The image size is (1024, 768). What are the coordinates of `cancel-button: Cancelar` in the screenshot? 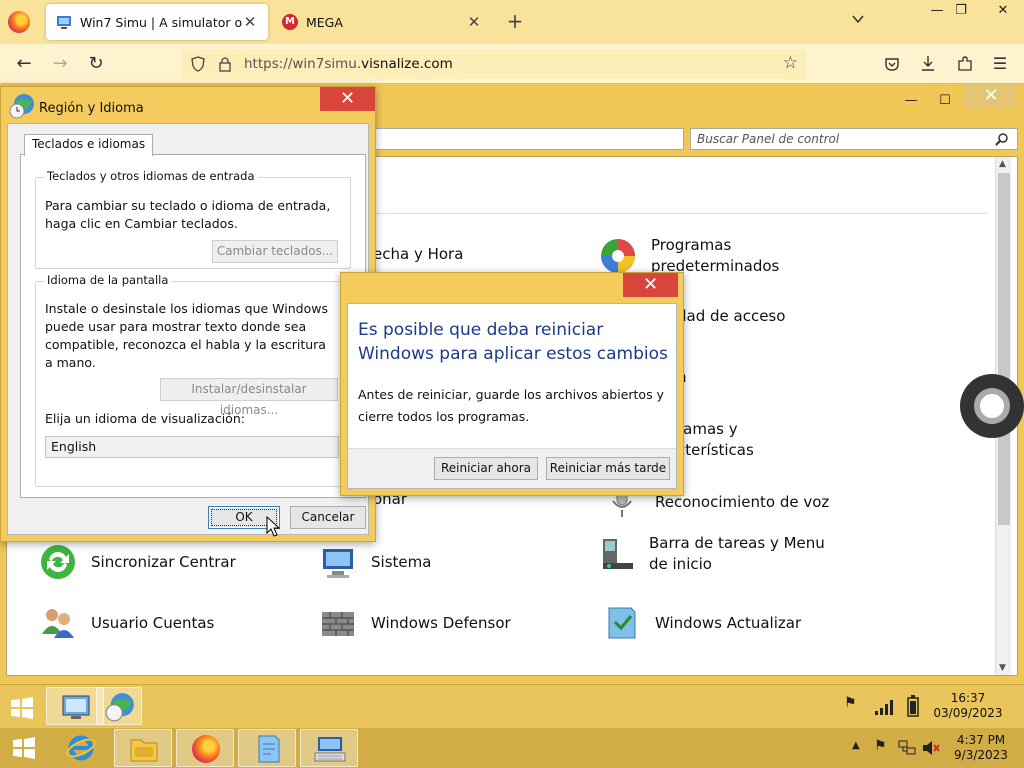 It's located at (328, 517).